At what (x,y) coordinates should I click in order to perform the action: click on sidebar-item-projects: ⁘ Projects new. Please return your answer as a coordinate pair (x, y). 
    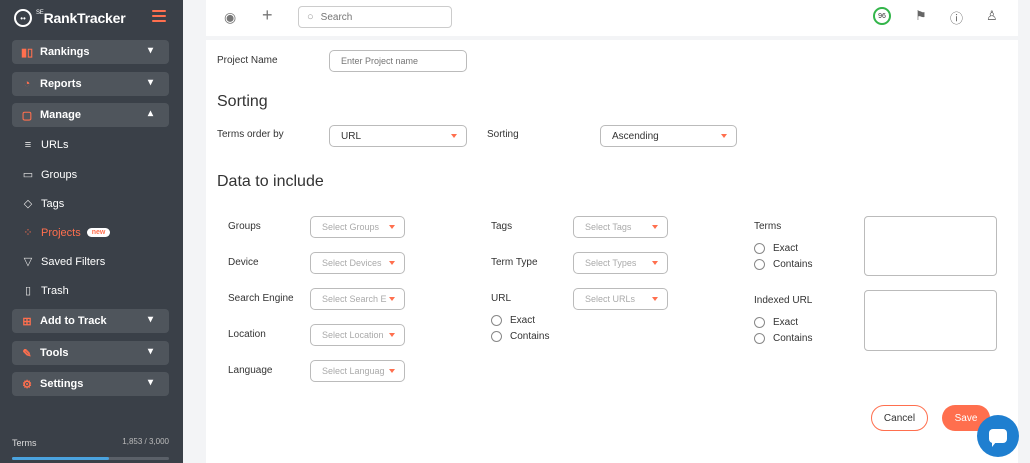
    Looking at the image, I should click on (66, 232).